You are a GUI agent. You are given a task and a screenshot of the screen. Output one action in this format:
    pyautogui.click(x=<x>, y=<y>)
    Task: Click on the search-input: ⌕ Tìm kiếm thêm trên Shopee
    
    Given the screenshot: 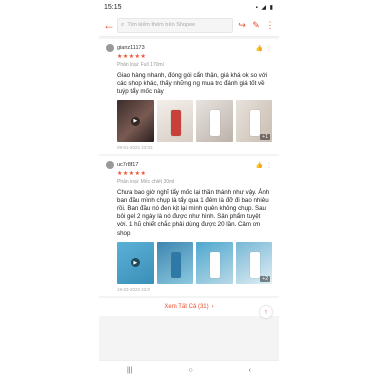 What is the action you would take?
    pyautogui.click(x=175, y=25)
    